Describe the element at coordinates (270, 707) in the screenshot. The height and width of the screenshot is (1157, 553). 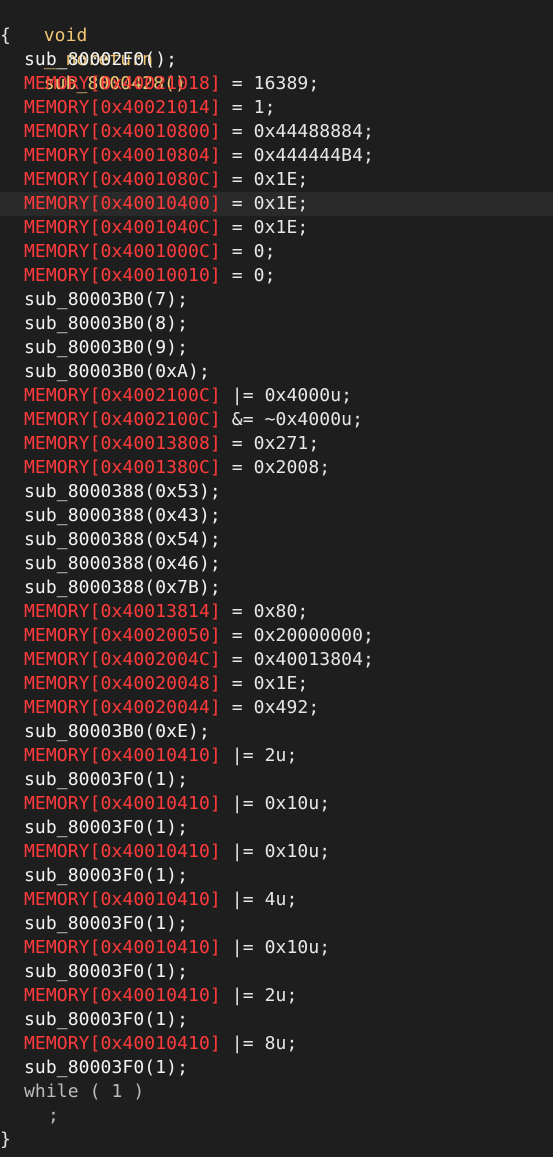
I see `assignment-expression: = 0x492;` at that location.